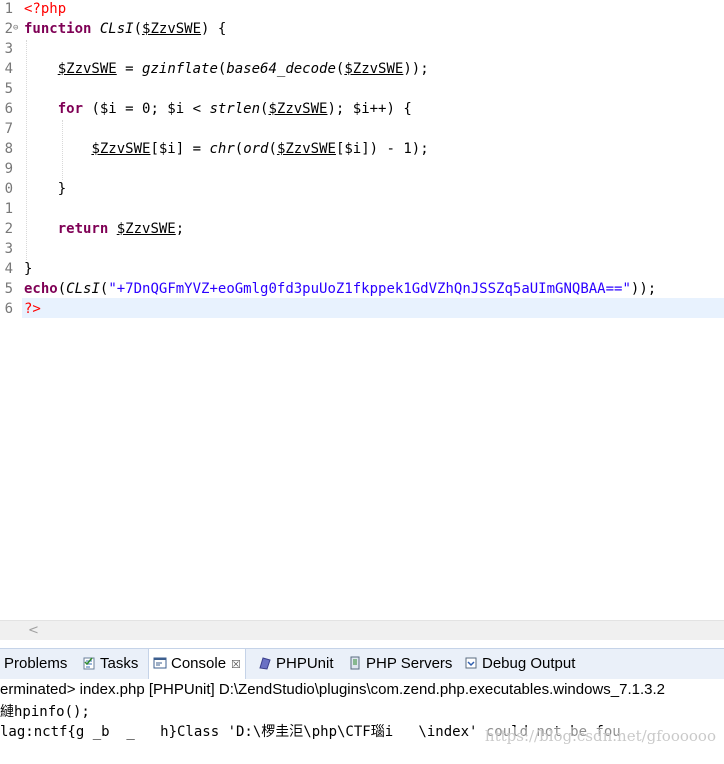  Describe the element at coordinates (8, 169) in the screenshot. I see `line-number: 9` at that location.